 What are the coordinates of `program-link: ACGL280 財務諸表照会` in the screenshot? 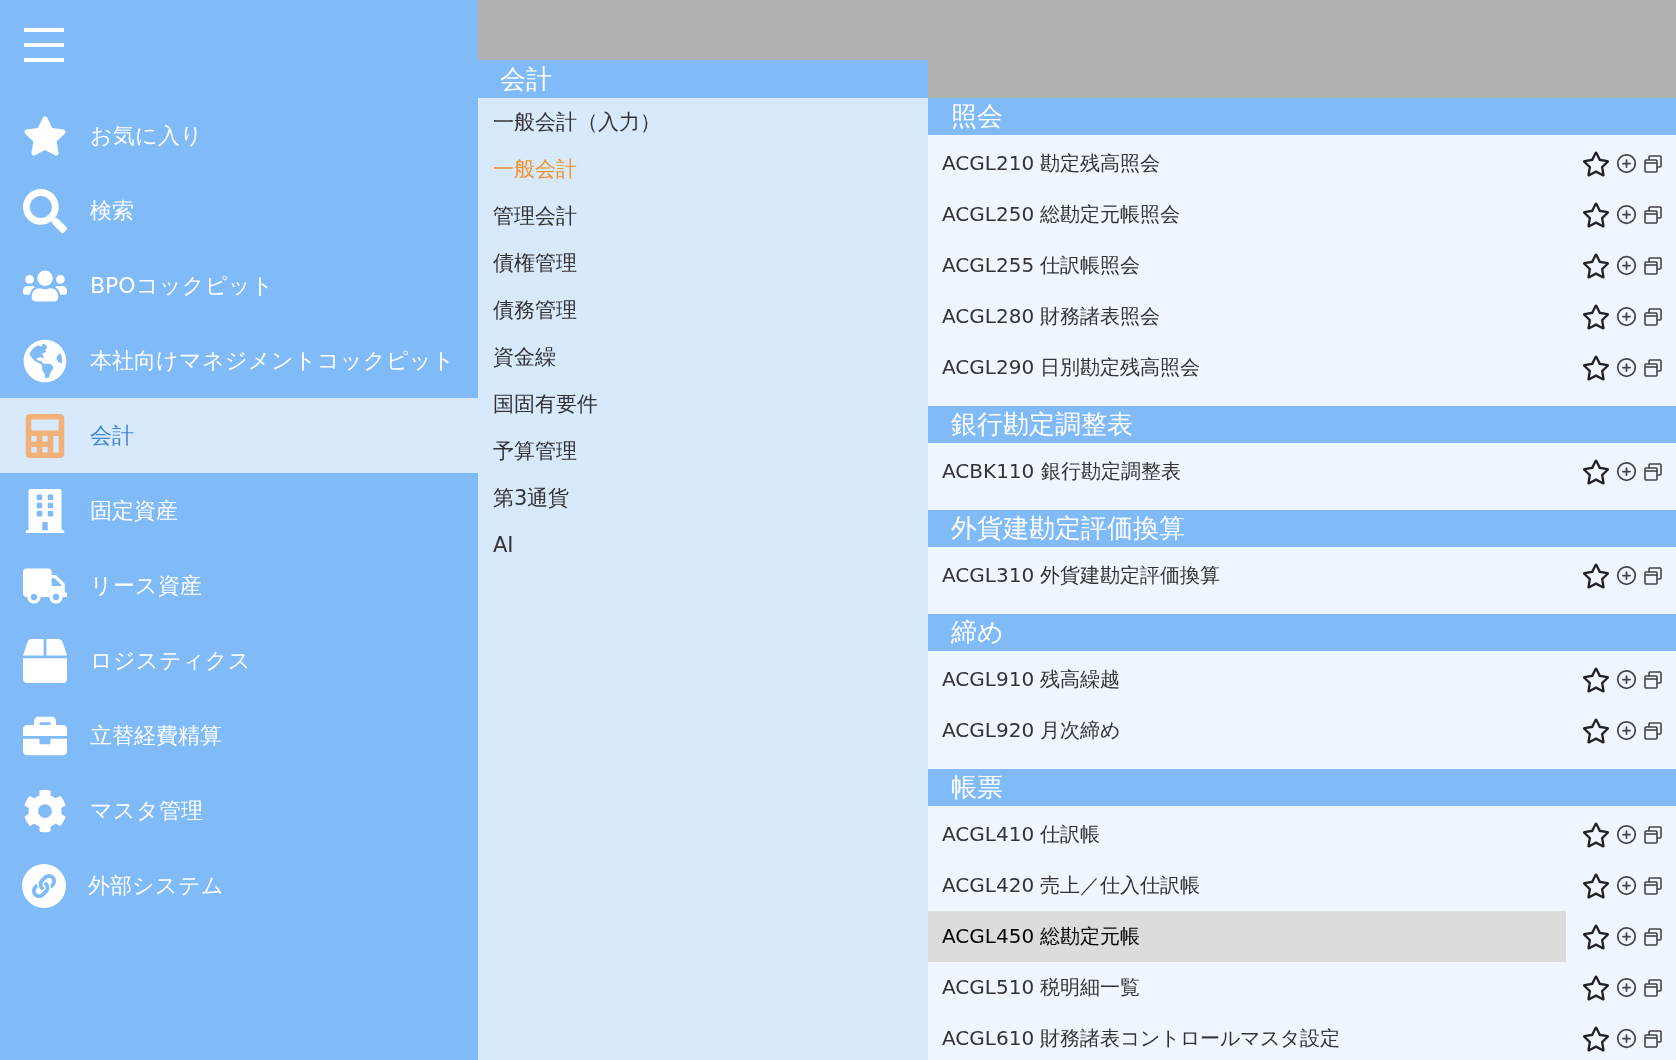 It's located at (1247, 316).